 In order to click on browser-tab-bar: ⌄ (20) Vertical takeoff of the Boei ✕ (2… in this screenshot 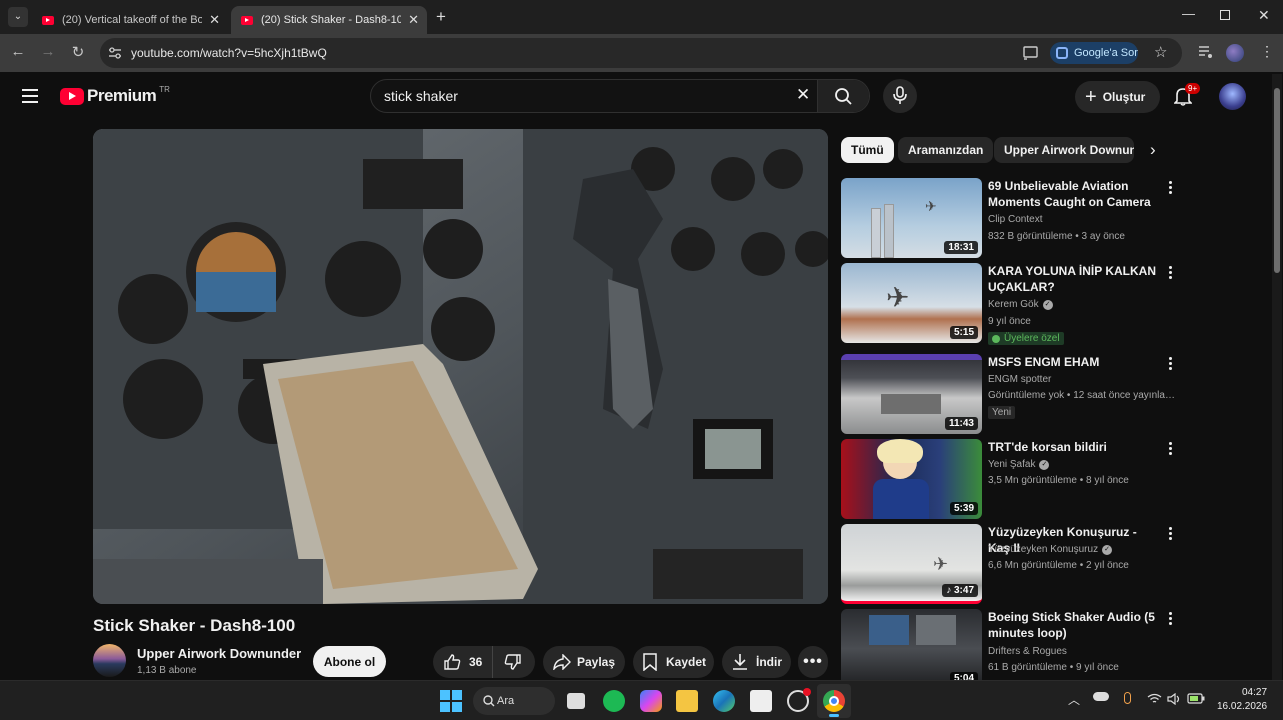, I will do `click(641, 17)`.